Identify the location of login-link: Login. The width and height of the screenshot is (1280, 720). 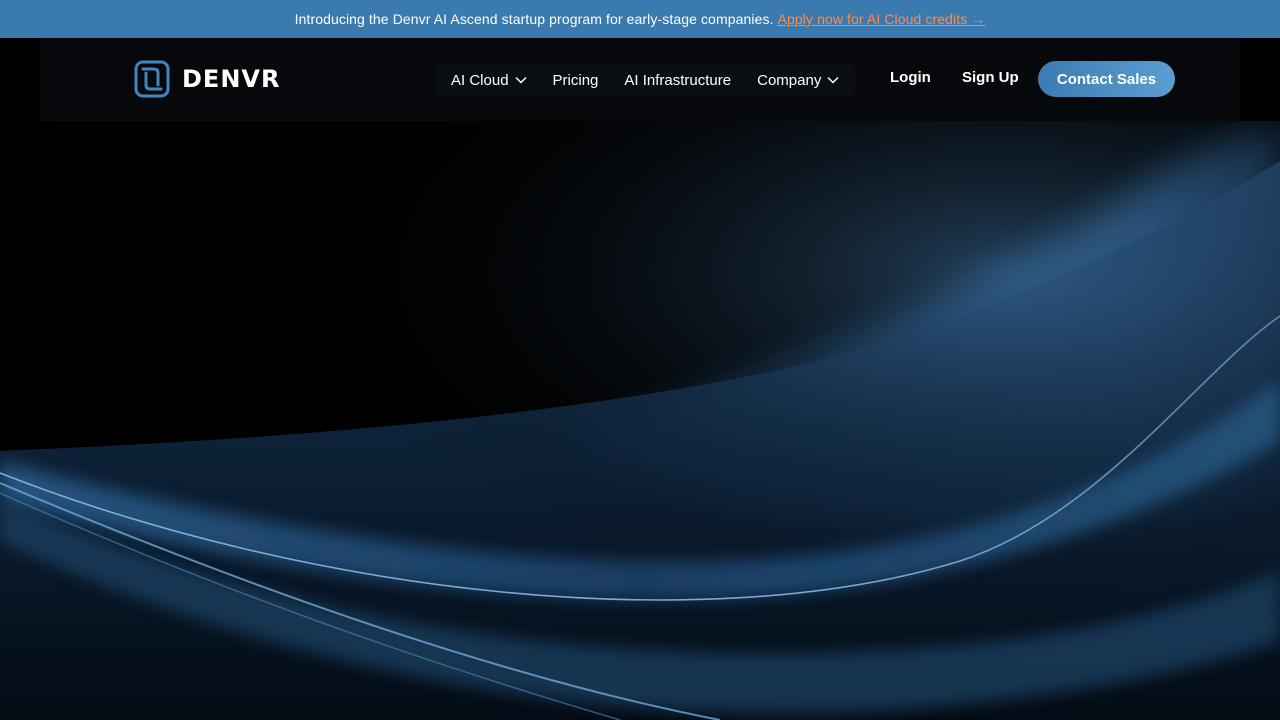
(910, 77).